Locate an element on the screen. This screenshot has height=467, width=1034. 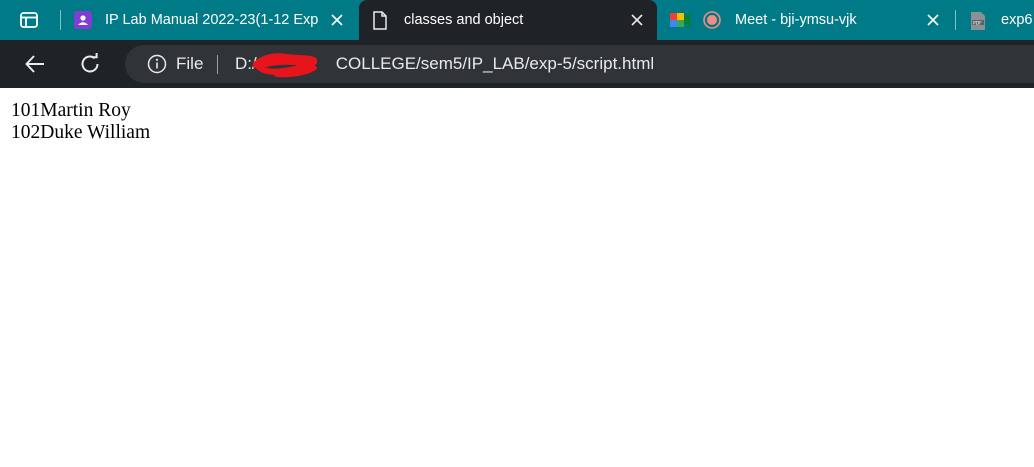
pdf-icon: PDF is located at coordinates (978, 23).